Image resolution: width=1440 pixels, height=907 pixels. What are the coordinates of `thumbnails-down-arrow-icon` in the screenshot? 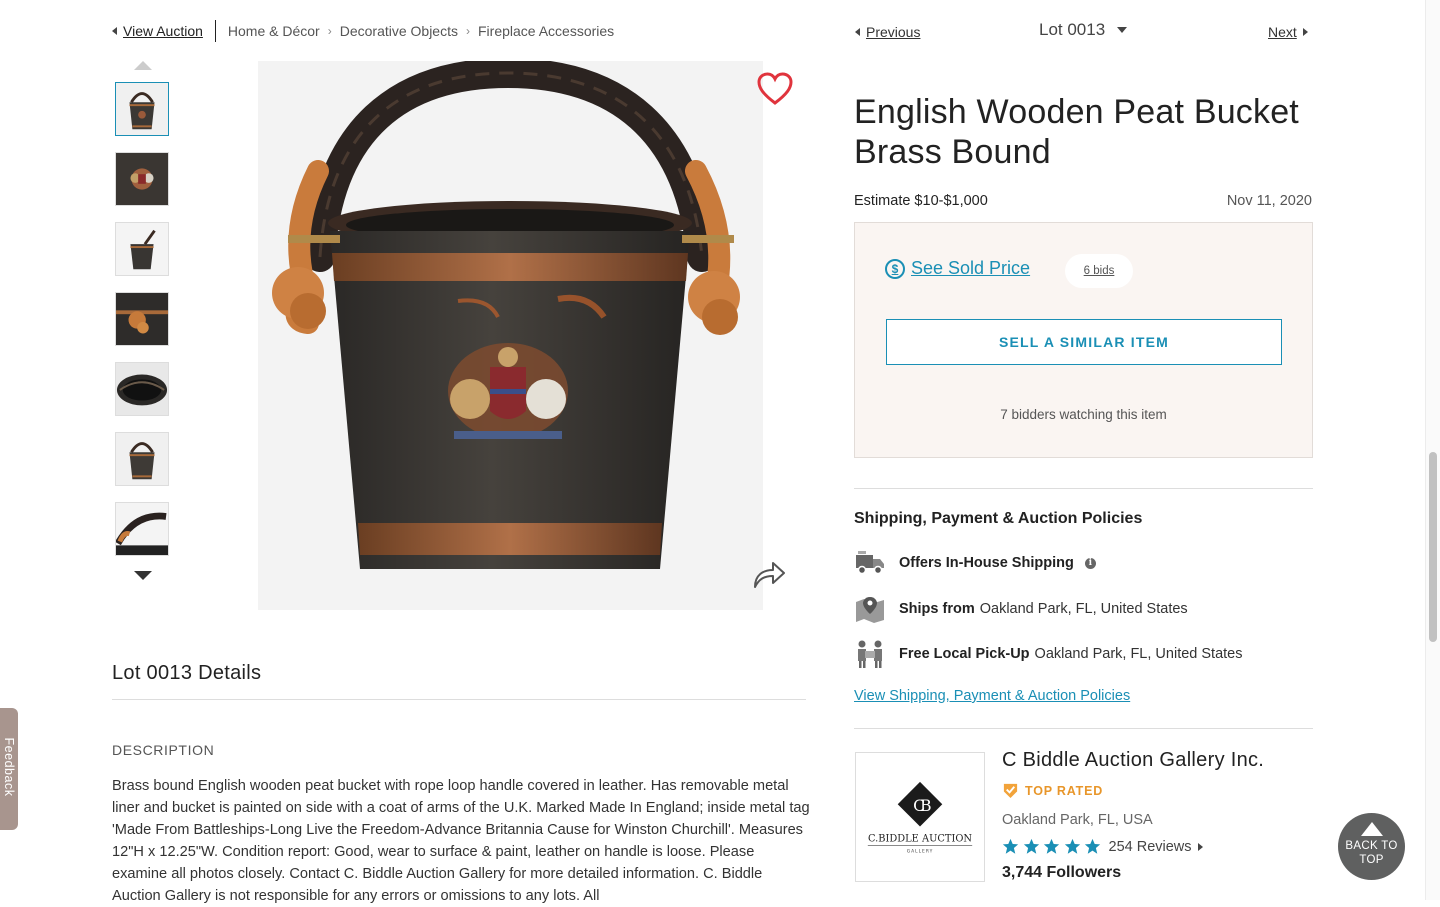 It's located at (143, 575).